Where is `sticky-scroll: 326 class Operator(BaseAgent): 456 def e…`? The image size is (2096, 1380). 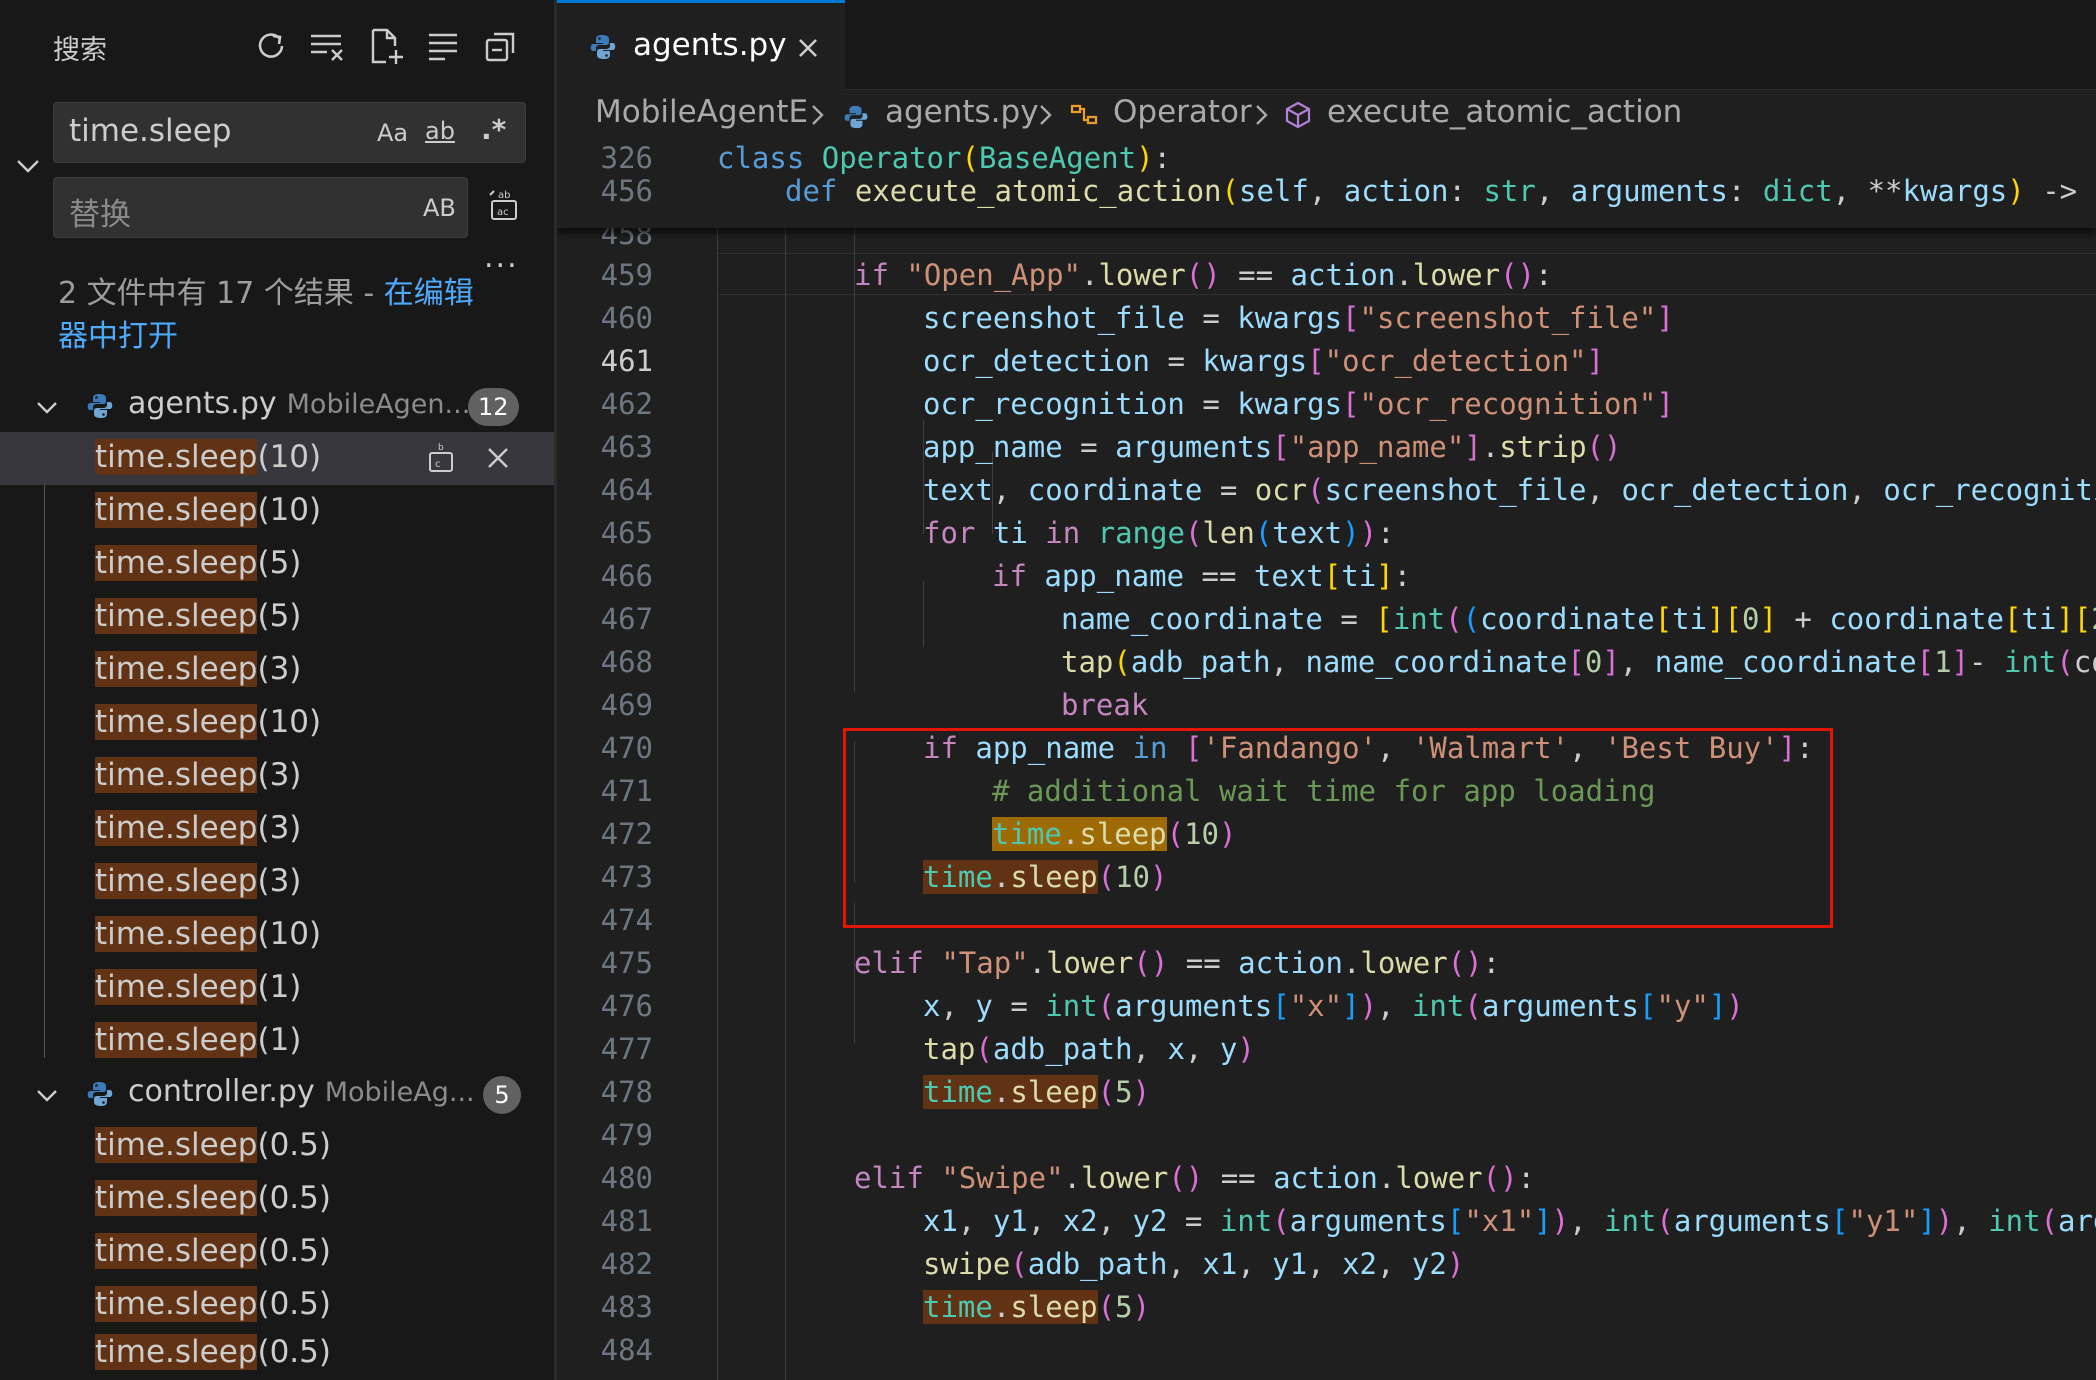
sticky-scroll: 326 class Operator(BaseAgent): 456 def e… is located at coordinates (1326, 184).